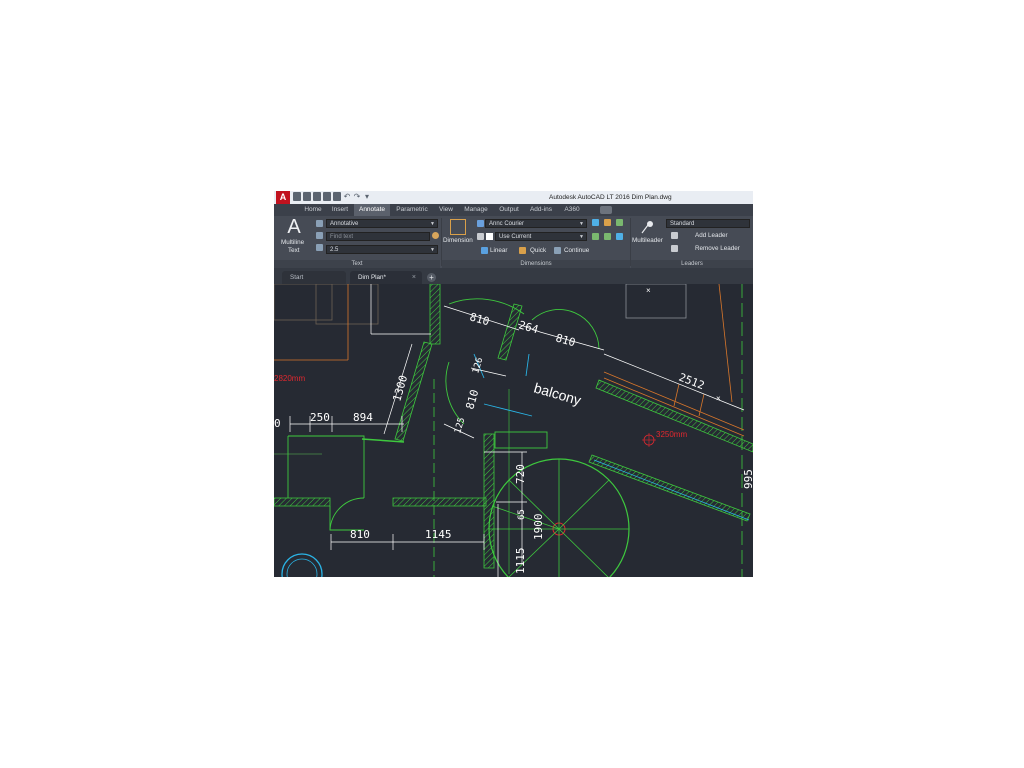  What do you see at coordinates (460, 425) in the screenshot?
I see `dimension-label: 125` at bounding box center [460, 425].